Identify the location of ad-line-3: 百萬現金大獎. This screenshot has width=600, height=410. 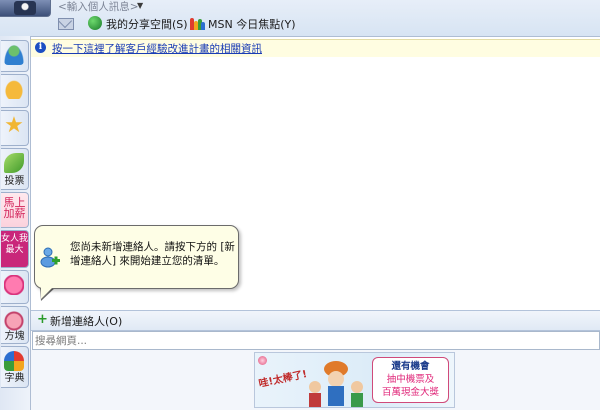
(410, 392).